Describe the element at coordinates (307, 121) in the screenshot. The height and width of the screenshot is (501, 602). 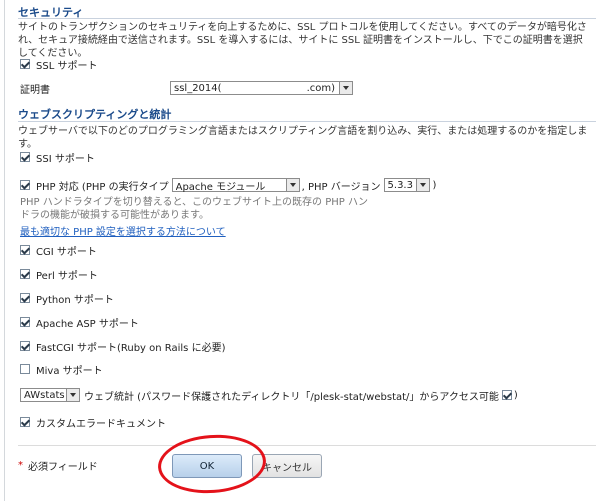
I see `scripting-section-divider` at that location.